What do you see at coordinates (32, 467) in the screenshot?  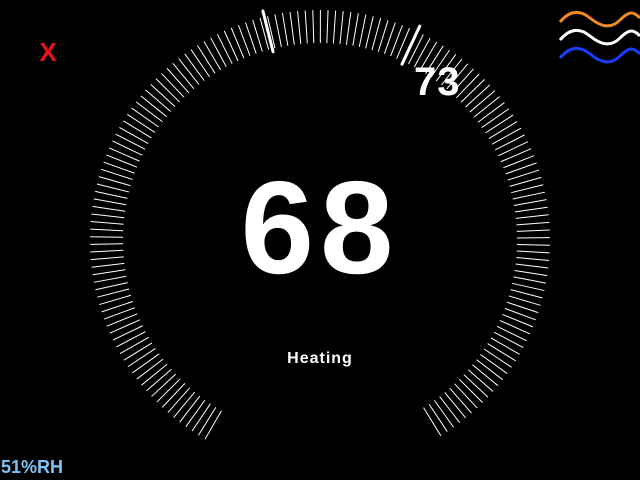 I see `humidity-reading: 51%RH` at bounding box center [32, 467].